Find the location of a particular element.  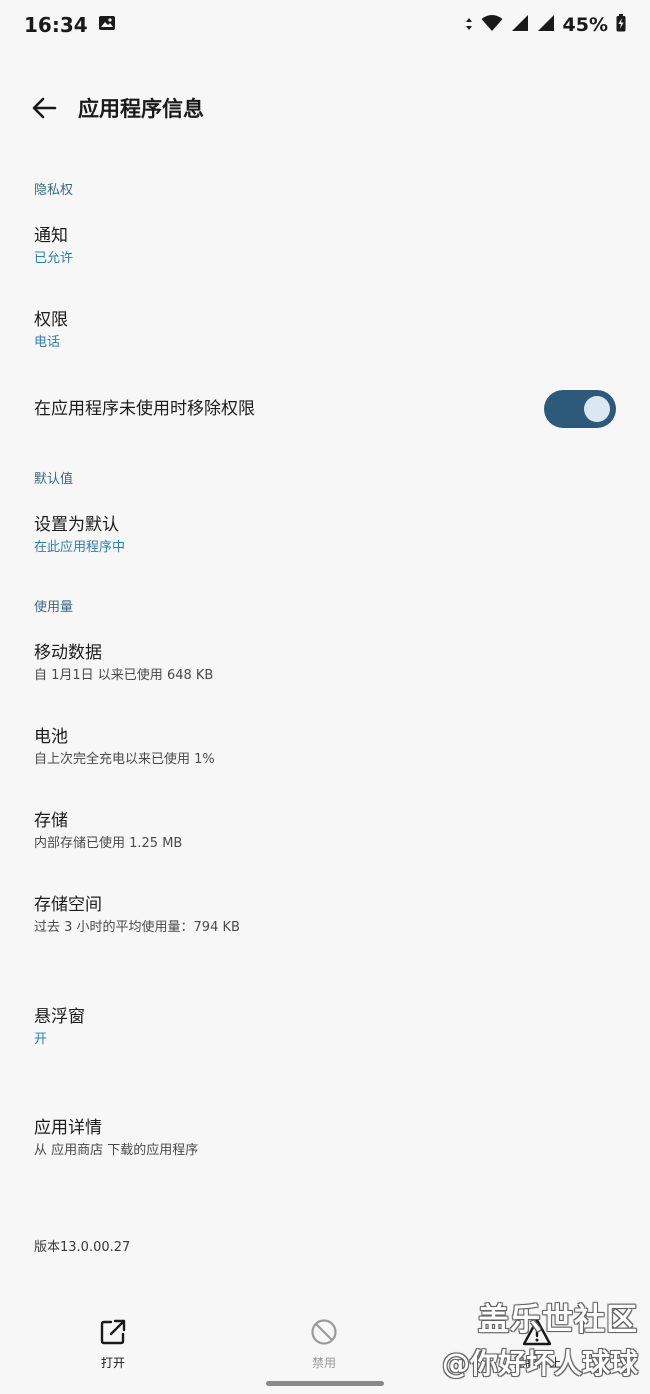

storage-title: 存储 is located at coordinates (51, 821).